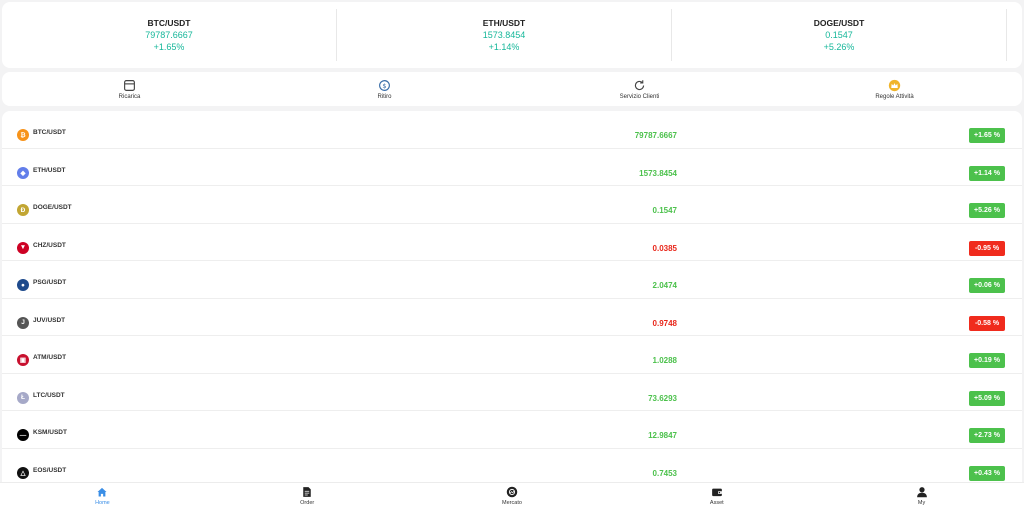 The width and height of the screenshot is (1024, 508). What do you see at coordinates (49, 132) in the screenshot?
I see `market-pair: BTC/USDT` at bounding box center [49, 132].